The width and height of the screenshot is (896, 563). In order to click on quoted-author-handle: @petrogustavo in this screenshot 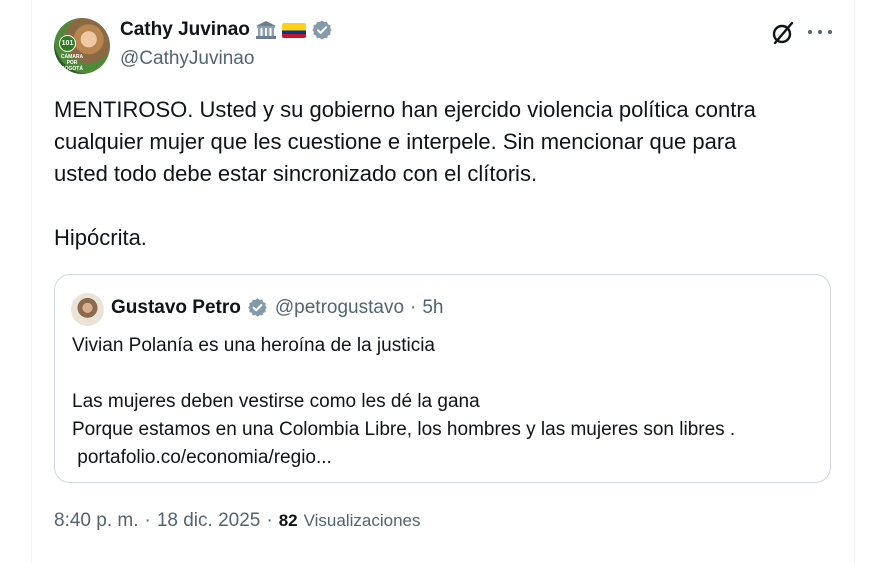, I will do `click(339, 307)`.